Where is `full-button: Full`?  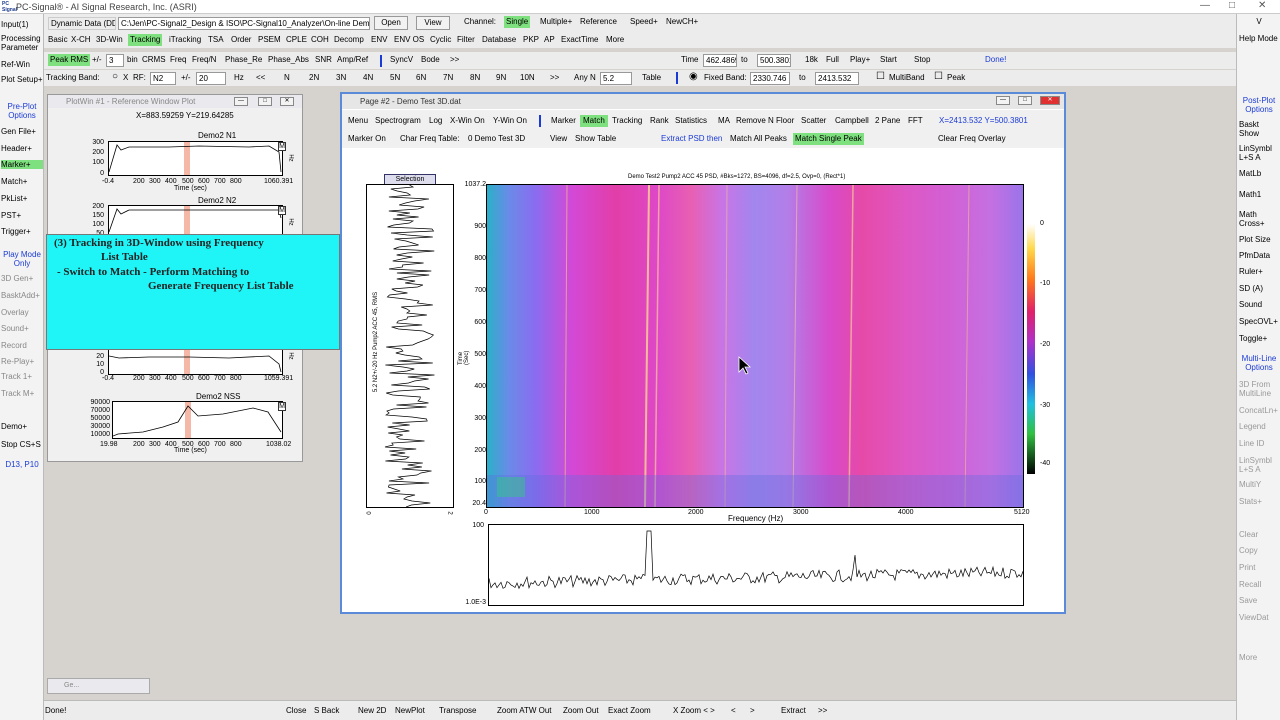
full-button: Full is located at coordinates (832, 60).